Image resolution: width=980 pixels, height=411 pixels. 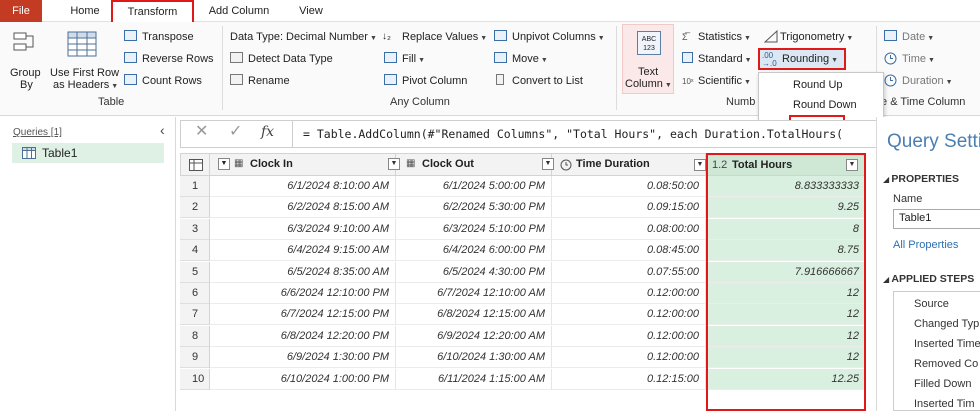 What do you see at coordinates (195, 379) in the screenshot?
I see `row-number: 10` at bounding box center [195, 379].